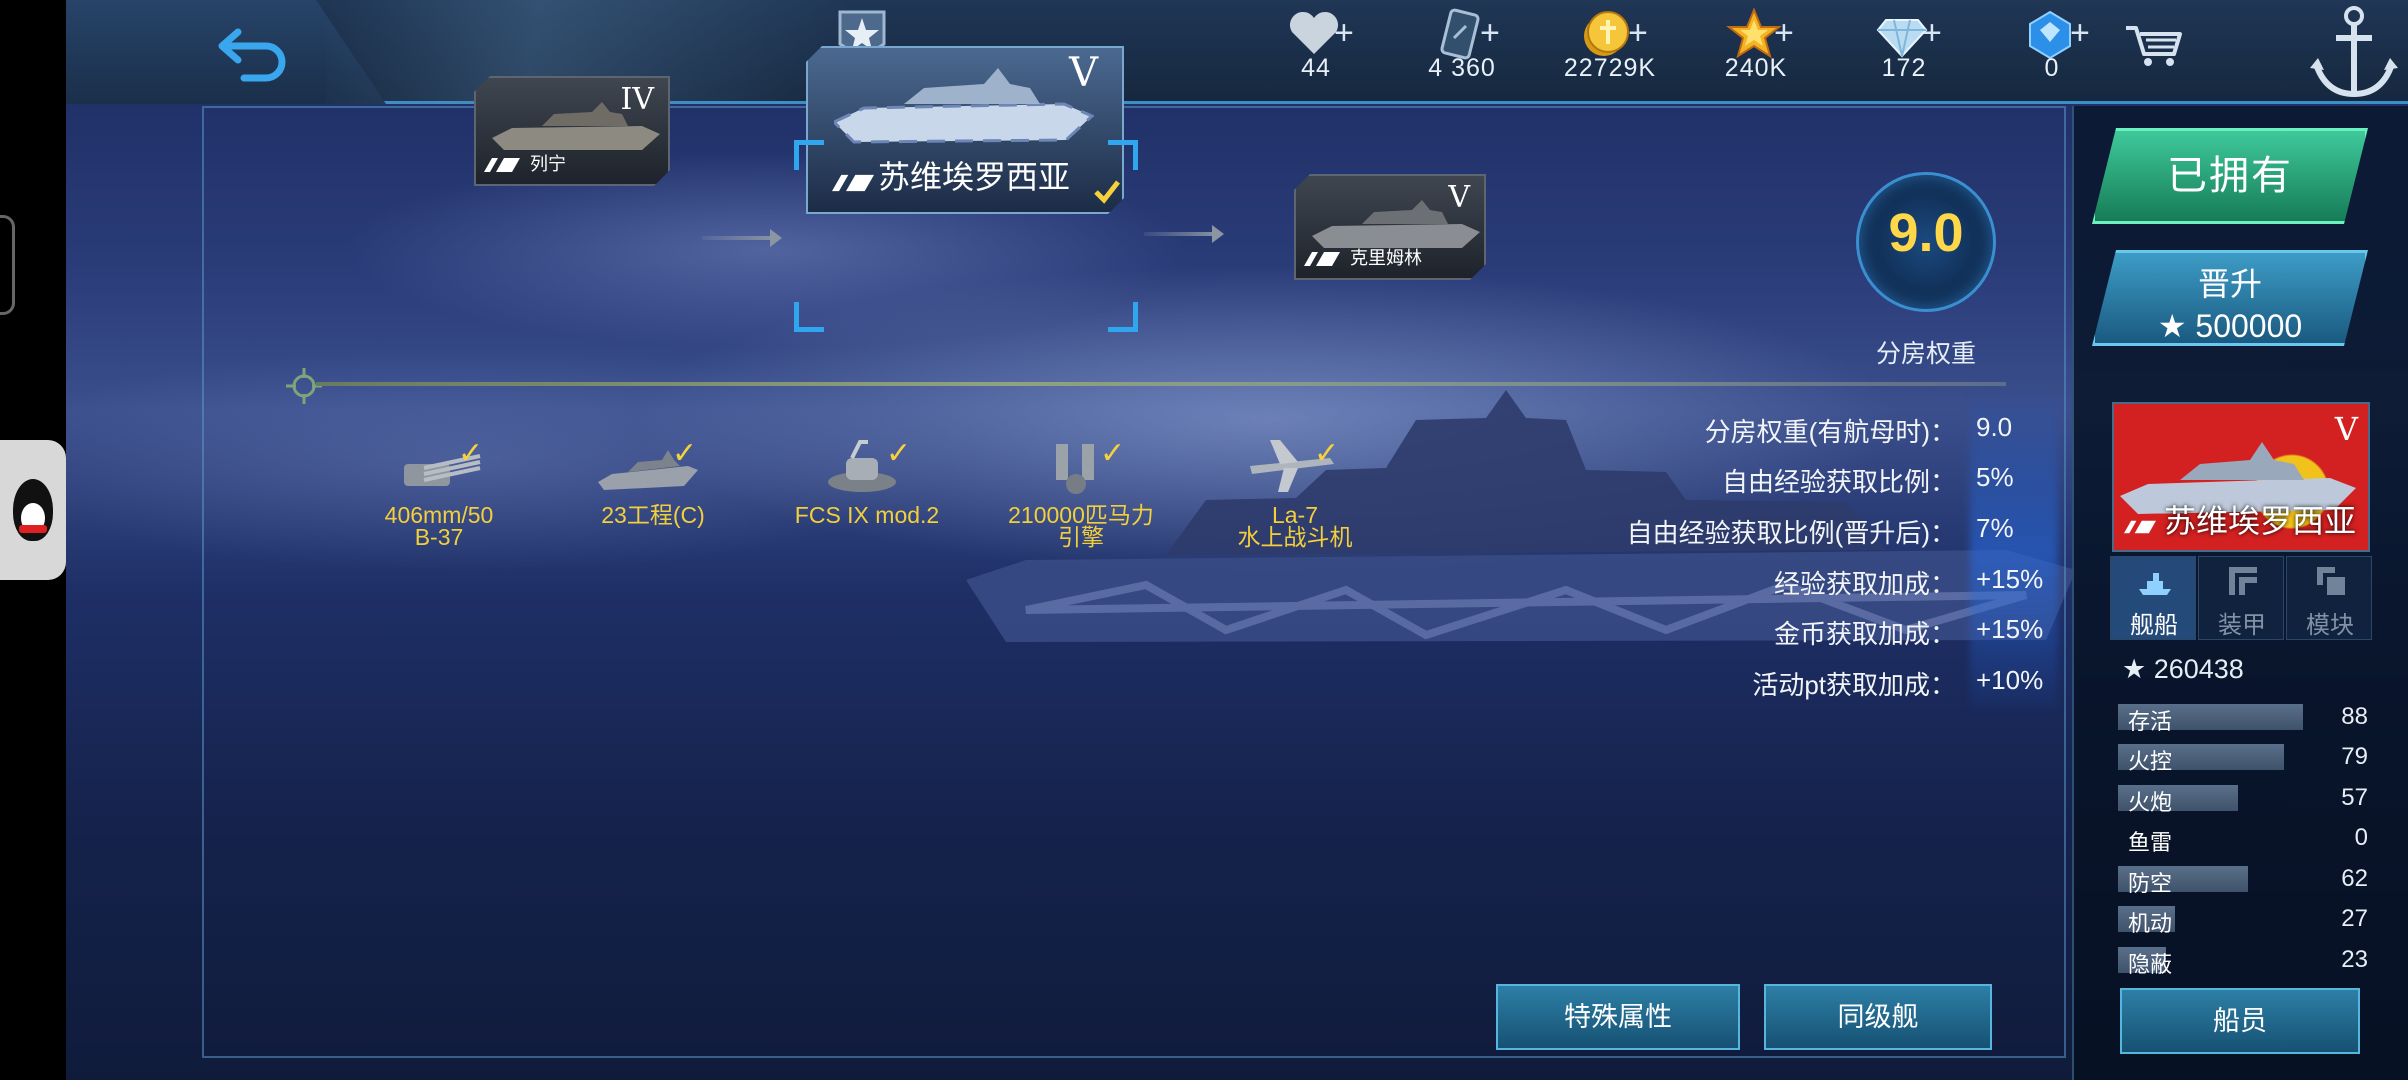  I want to click on attribute-value: 0, so click(2361, 837).